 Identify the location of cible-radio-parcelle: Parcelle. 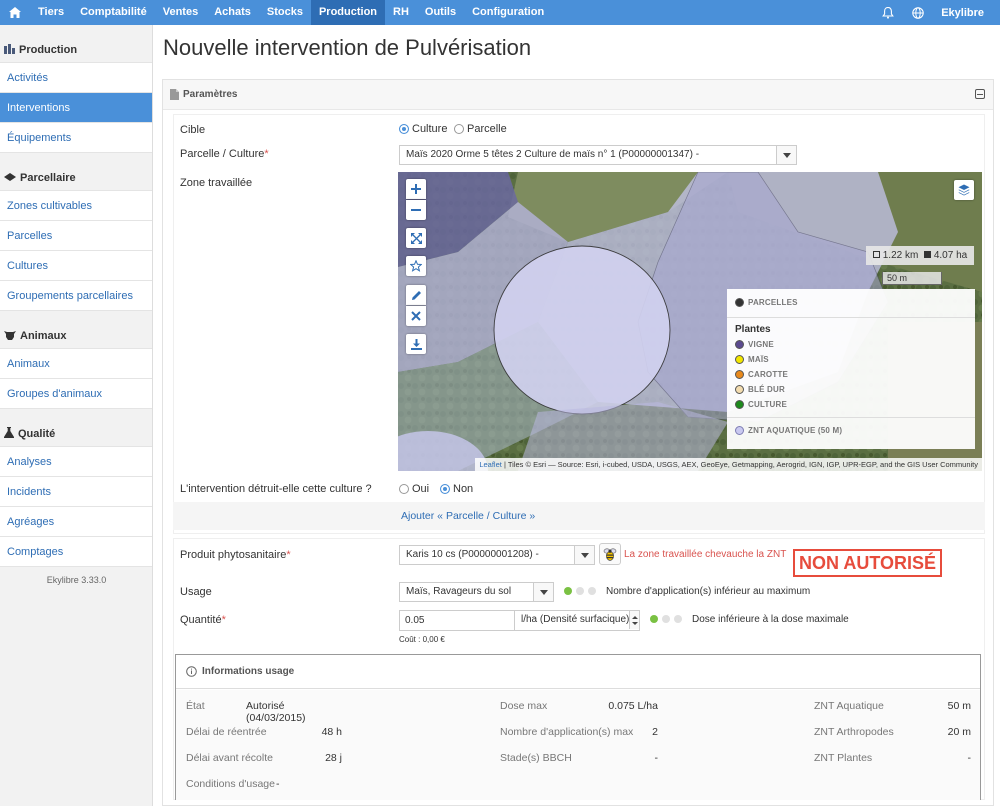
(480, 129).